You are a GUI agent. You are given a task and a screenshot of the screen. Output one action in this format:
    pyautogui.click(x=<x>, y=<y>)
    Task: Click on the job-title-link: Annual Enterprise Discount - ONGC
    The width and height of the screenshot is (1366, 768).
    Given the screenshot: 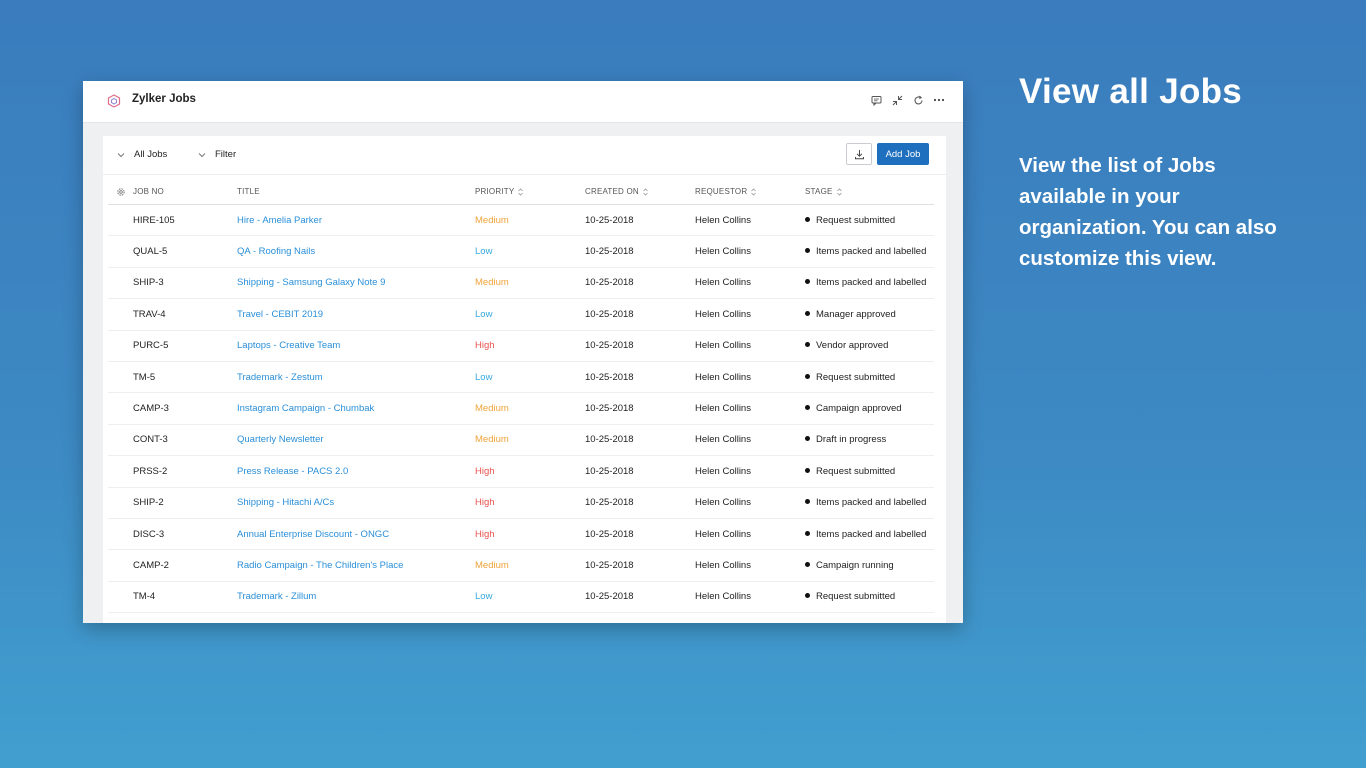 What is the action you would take?
    pyautogui.click(x=356, y=534)
    